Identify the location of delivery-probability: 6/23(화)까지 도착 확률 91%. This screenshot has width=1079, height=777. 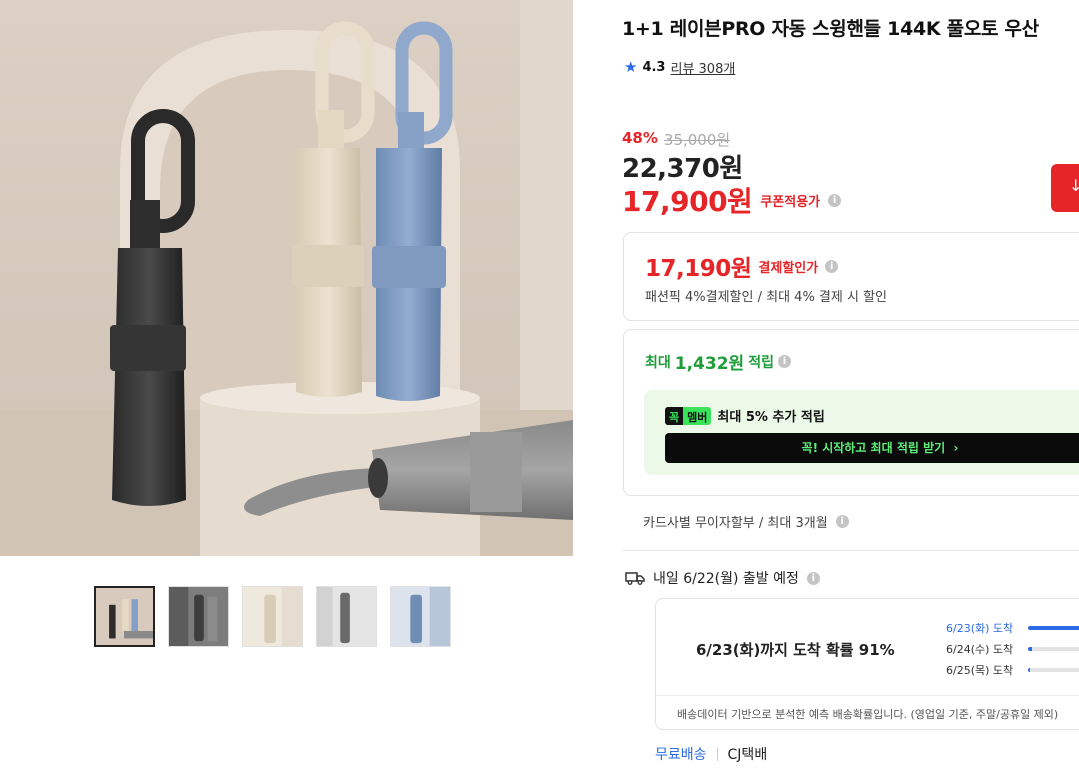
(795, 650).